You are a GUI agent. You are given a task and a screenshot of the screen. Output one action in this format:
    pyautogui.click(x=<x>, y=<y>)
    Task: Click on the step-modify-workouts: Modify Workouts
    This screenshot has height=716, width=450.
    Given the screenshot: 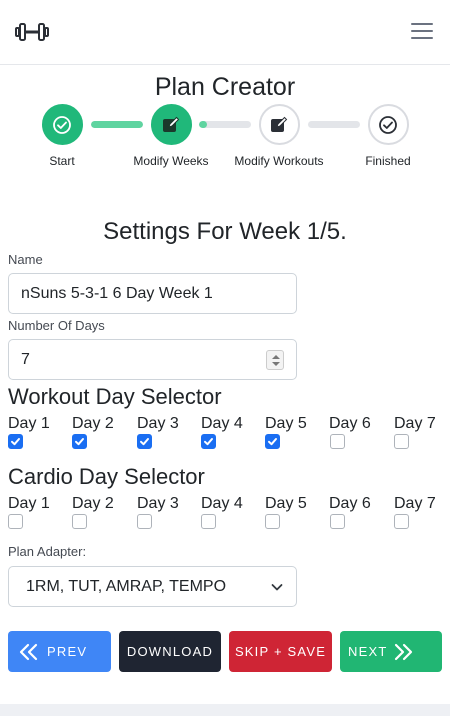 What is the action you would take?
    pyautogui.click(x=279, y=136)
    